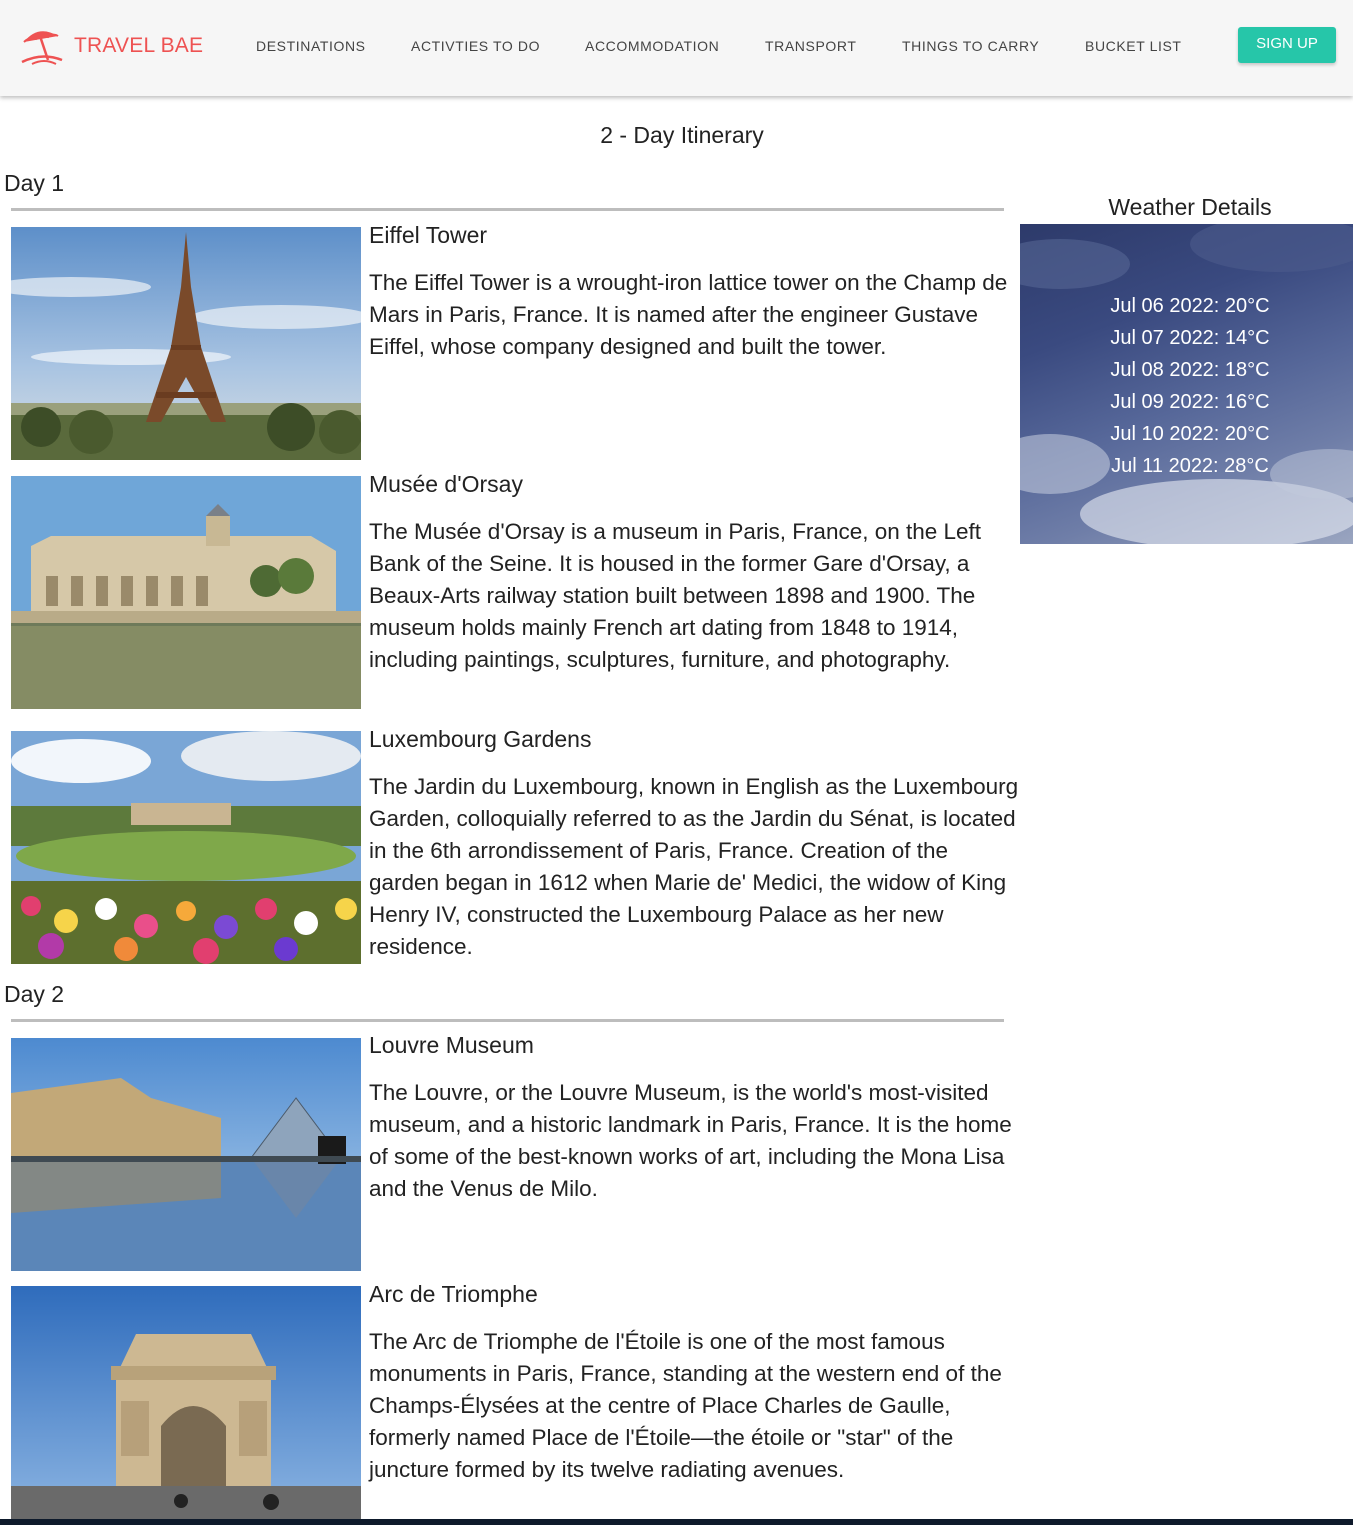 The image size is (1353, 1525). I want to click on brand-name: TRAVEL BAE, so click(139, 45).